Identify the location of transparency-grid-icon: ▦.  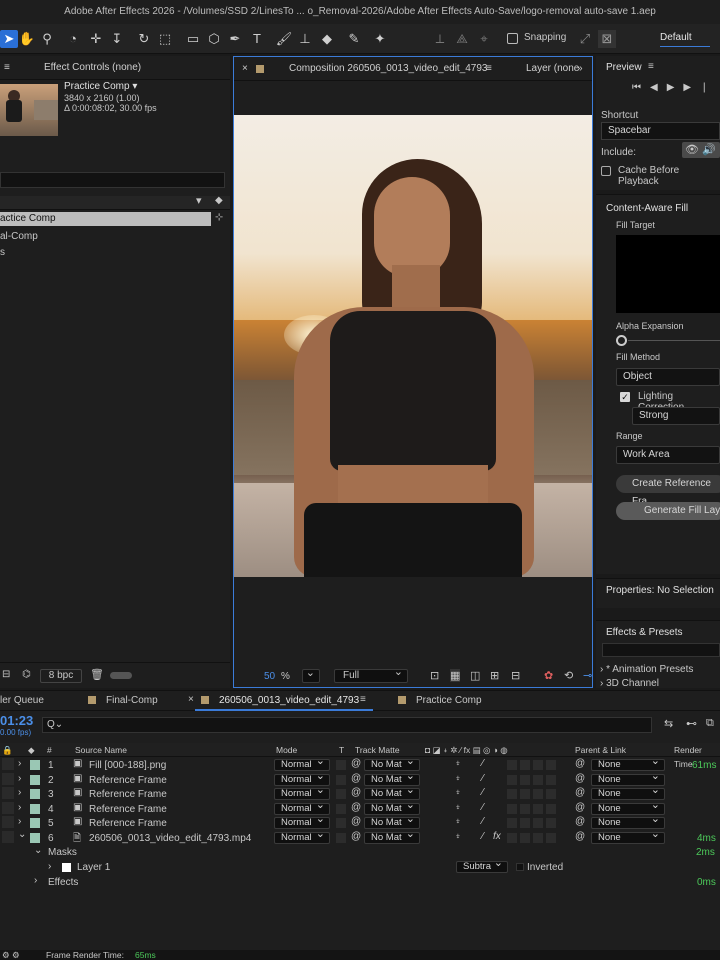
(455, 675).